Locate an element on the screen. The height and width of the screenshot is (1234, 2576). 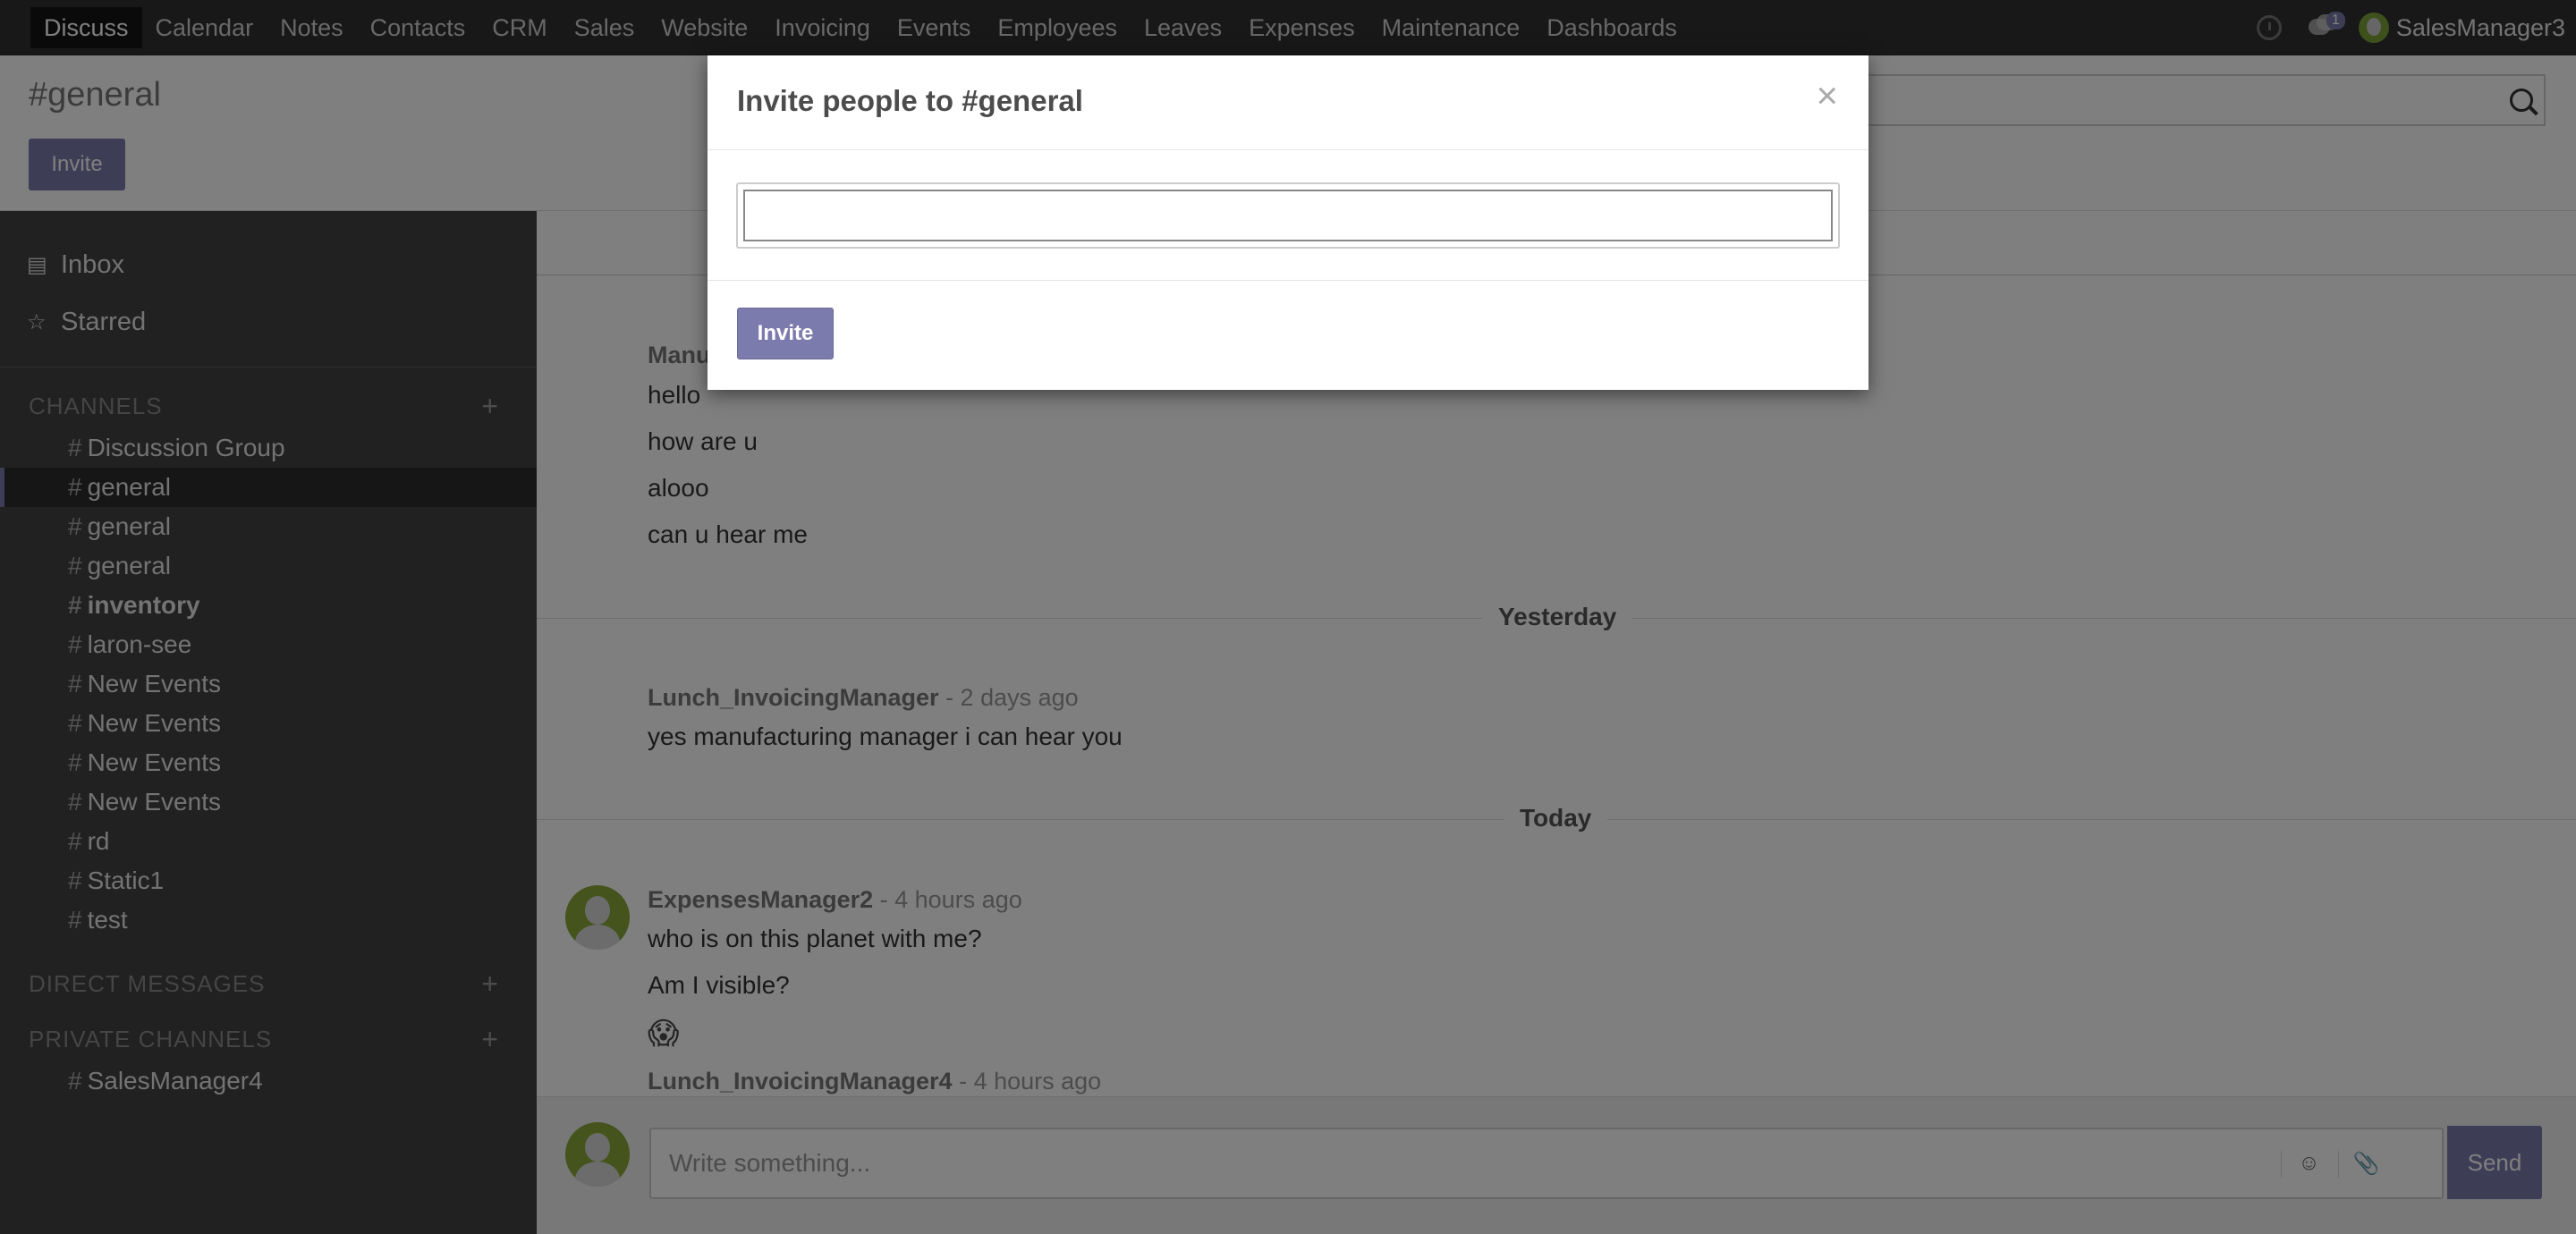
partner-select-field is located at coordinates (1288, 215).